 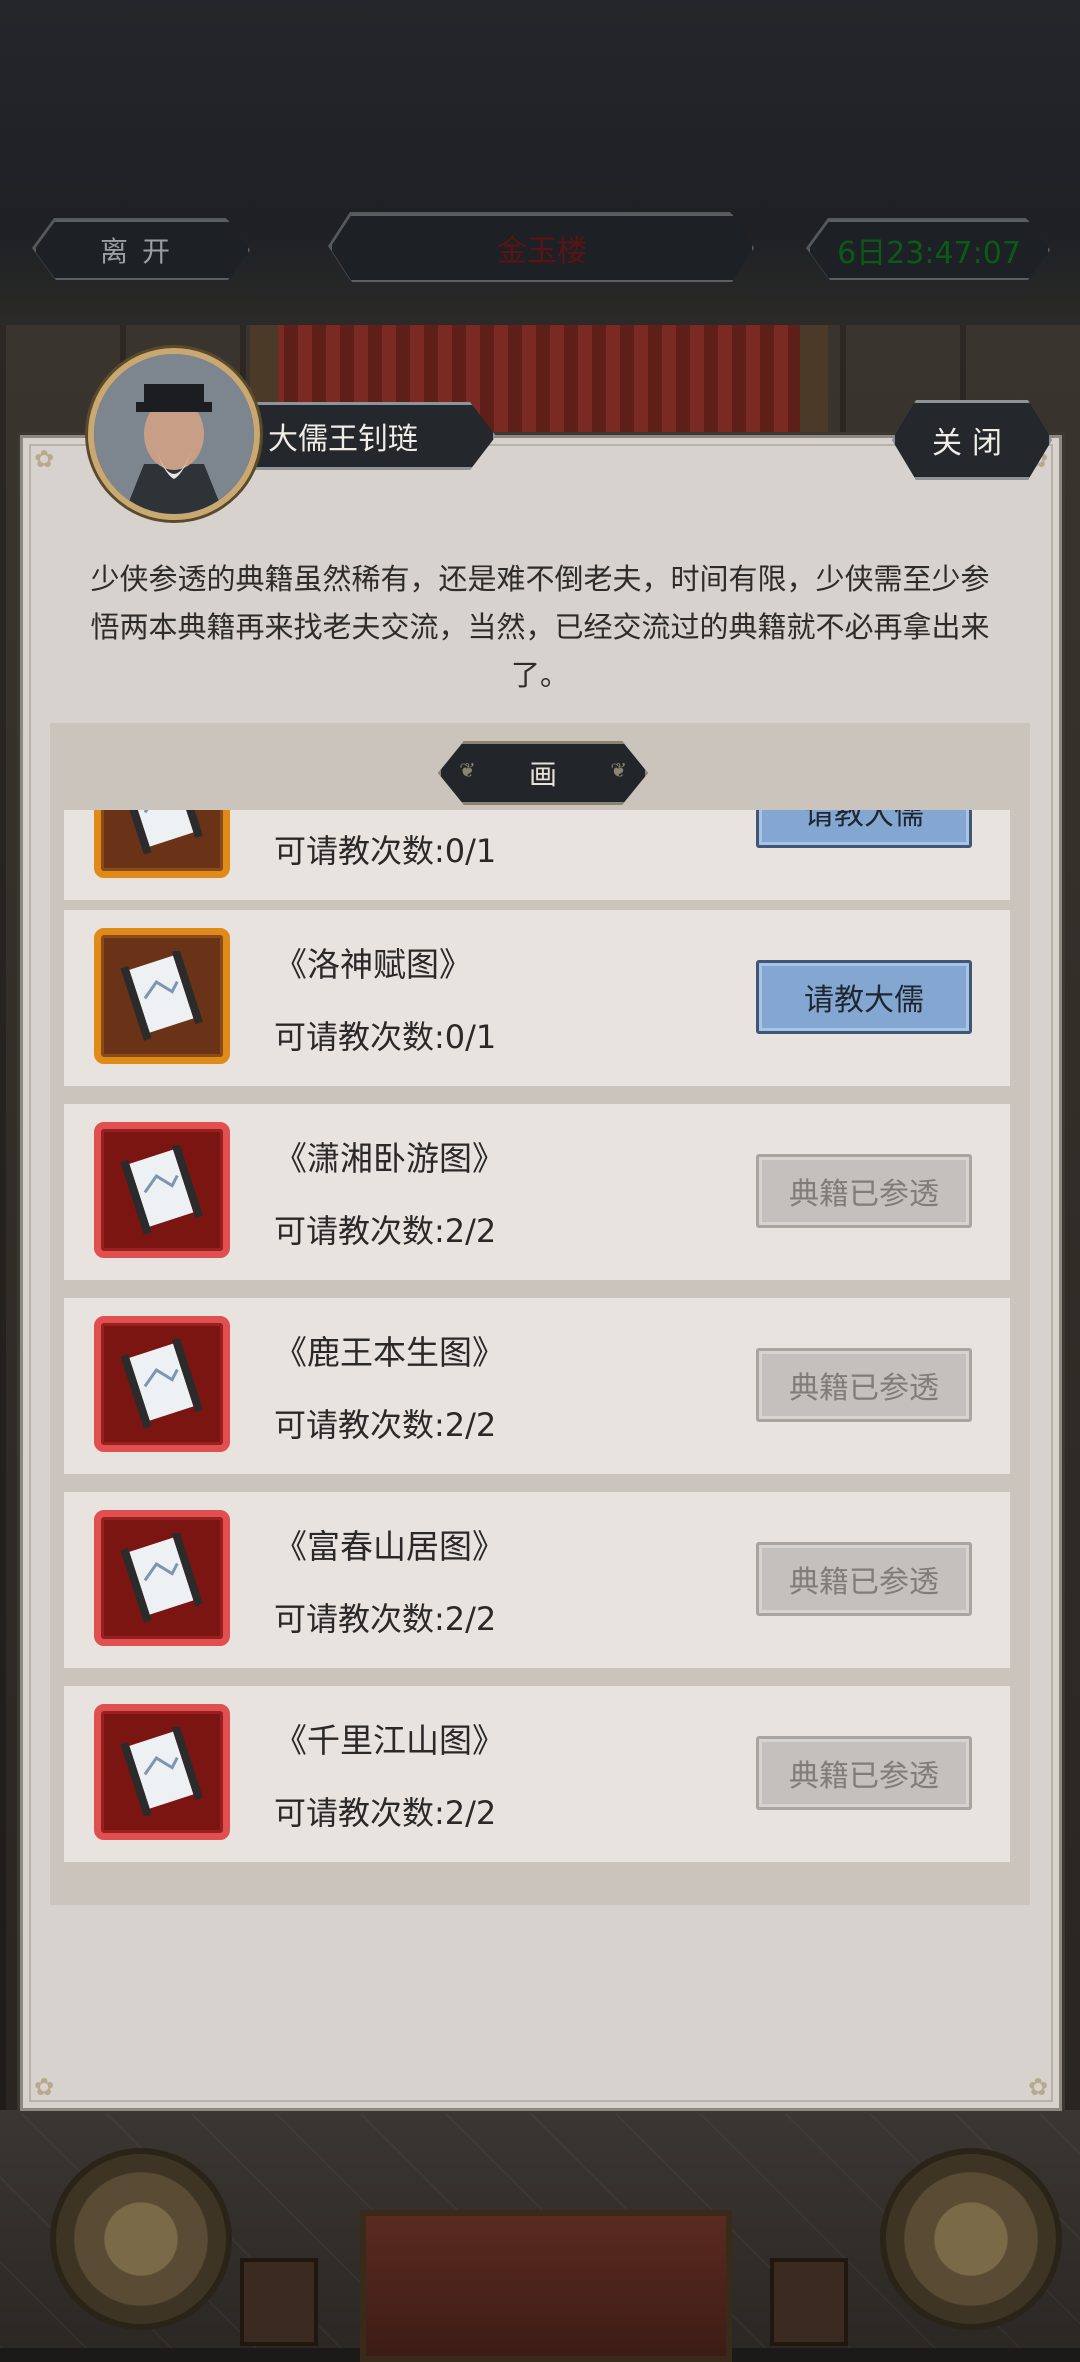 I want to click on item-title: 《潇湘卧游图》, so click(x=389, y=1158).